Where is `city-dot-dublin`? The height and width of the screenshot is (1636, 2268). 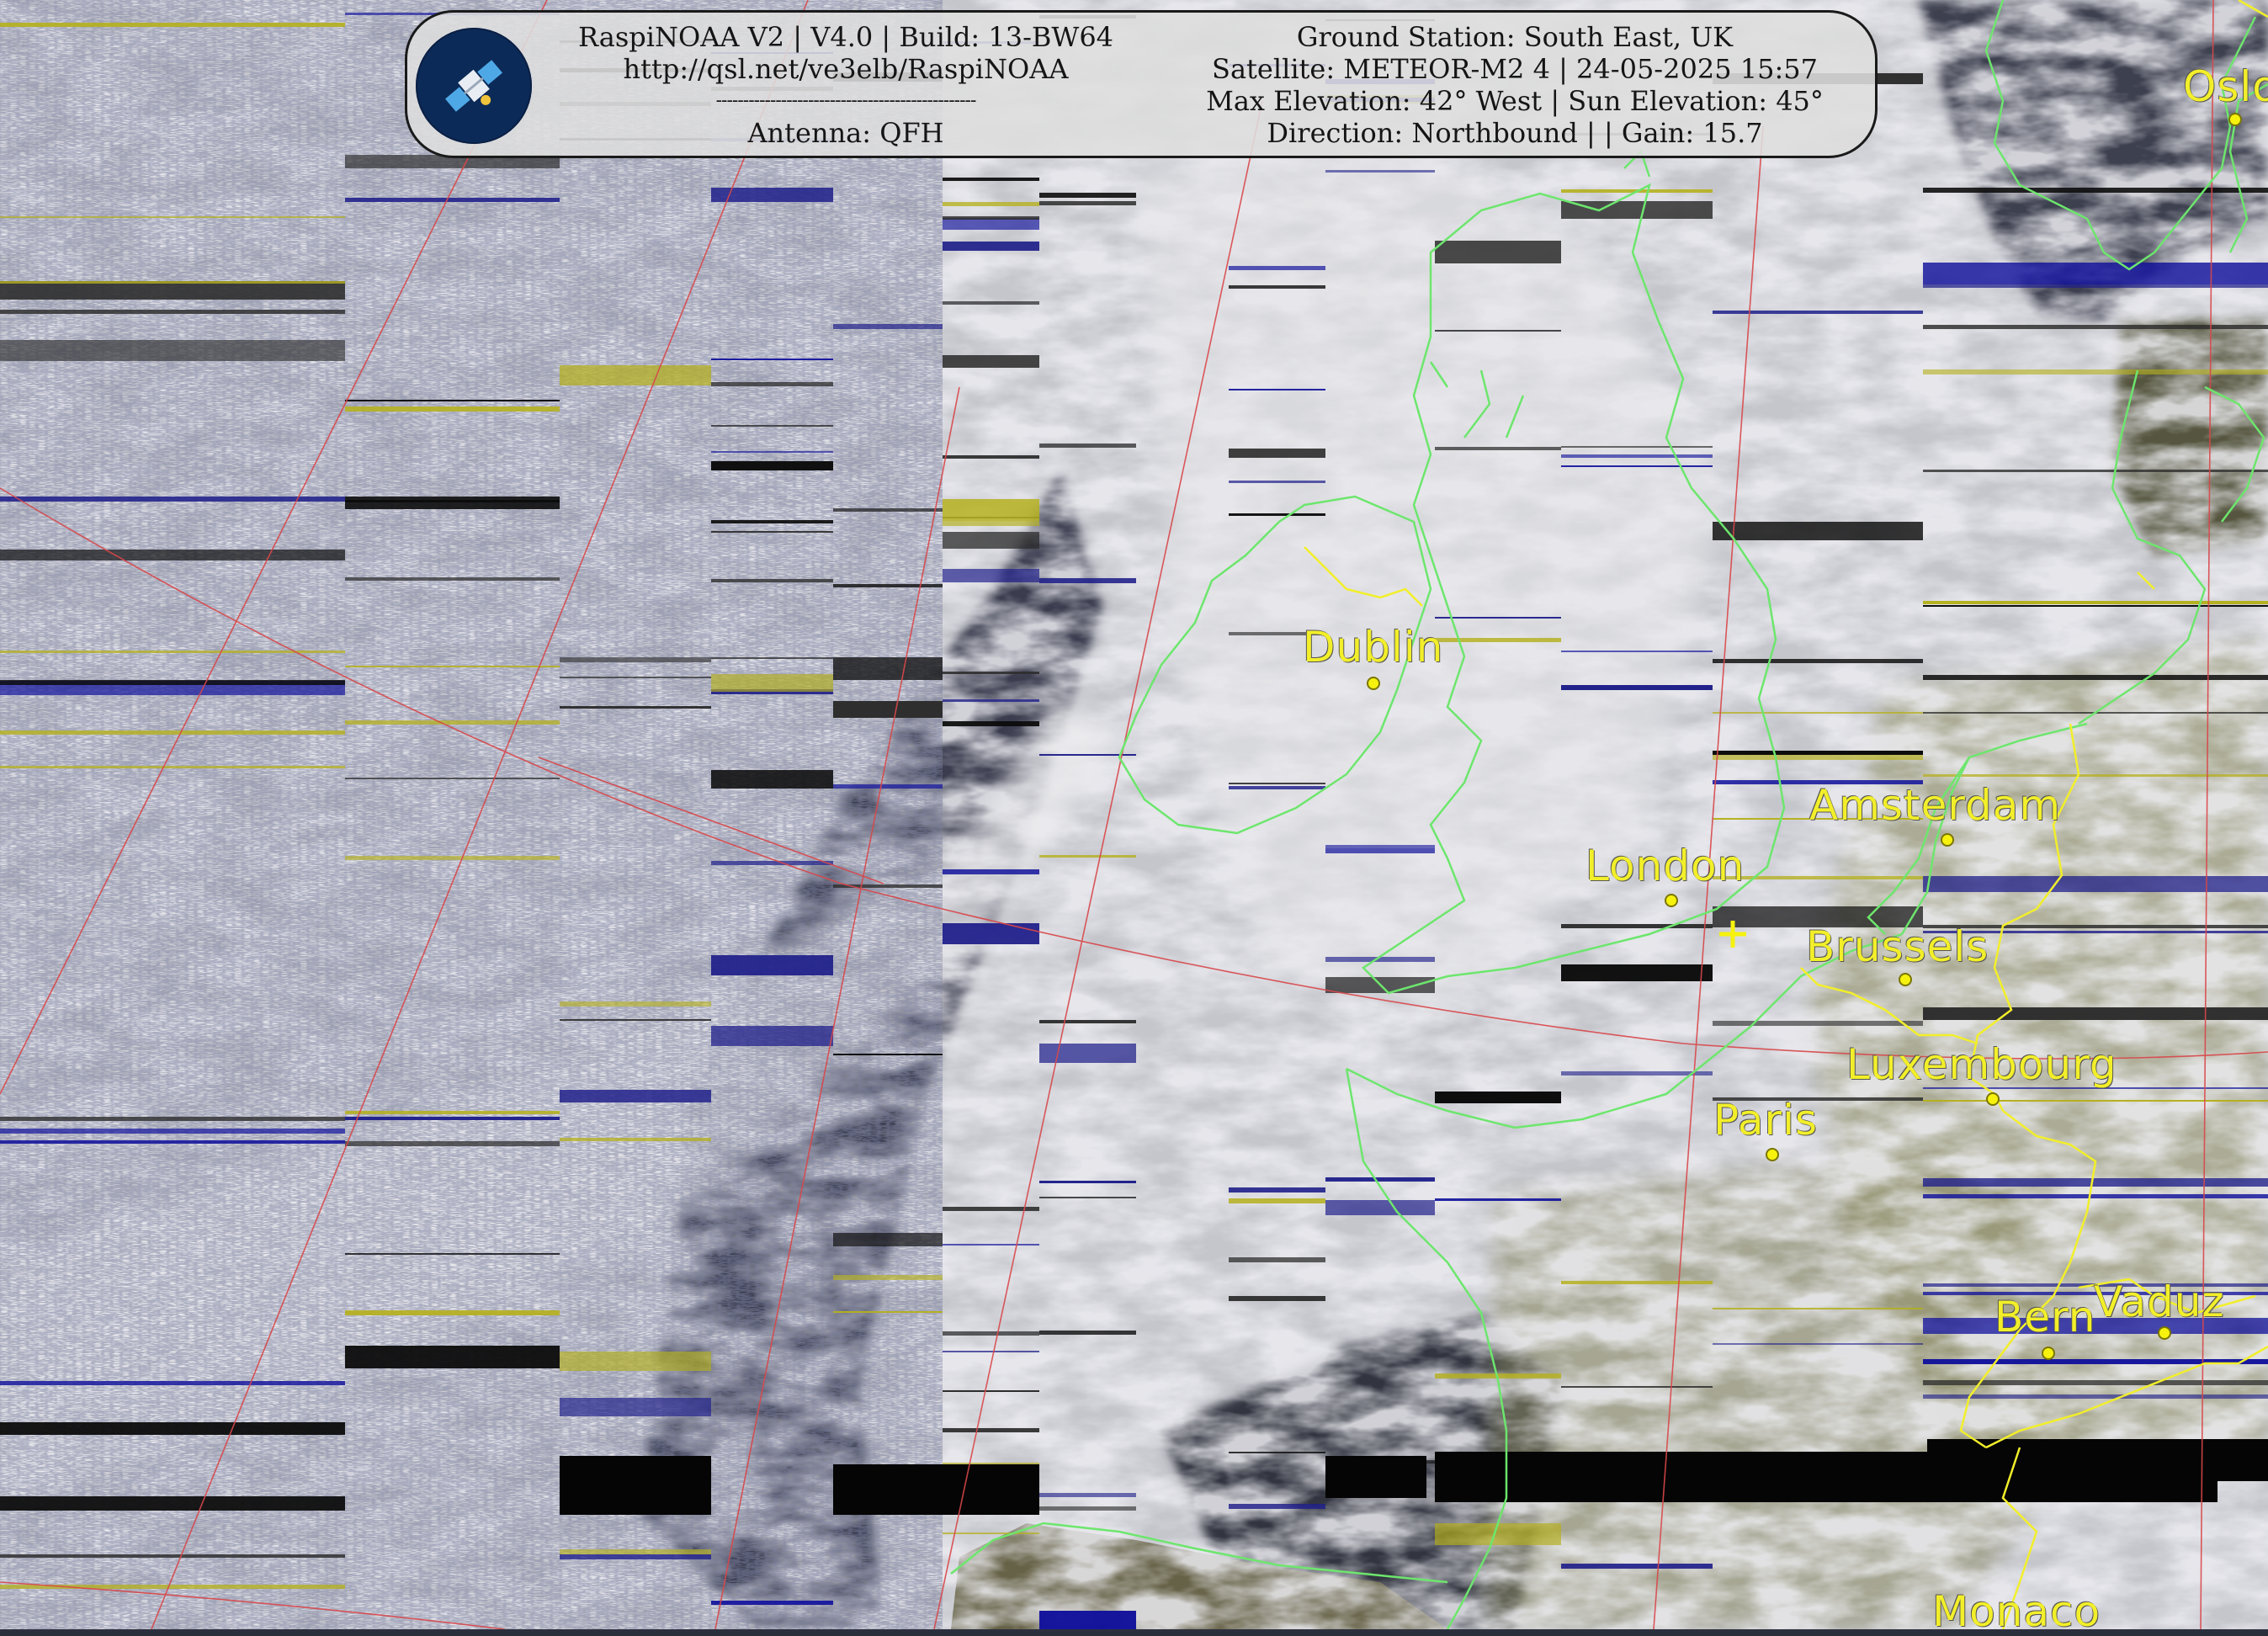
city-dot-dublin is located at coordinates (1373, 683).